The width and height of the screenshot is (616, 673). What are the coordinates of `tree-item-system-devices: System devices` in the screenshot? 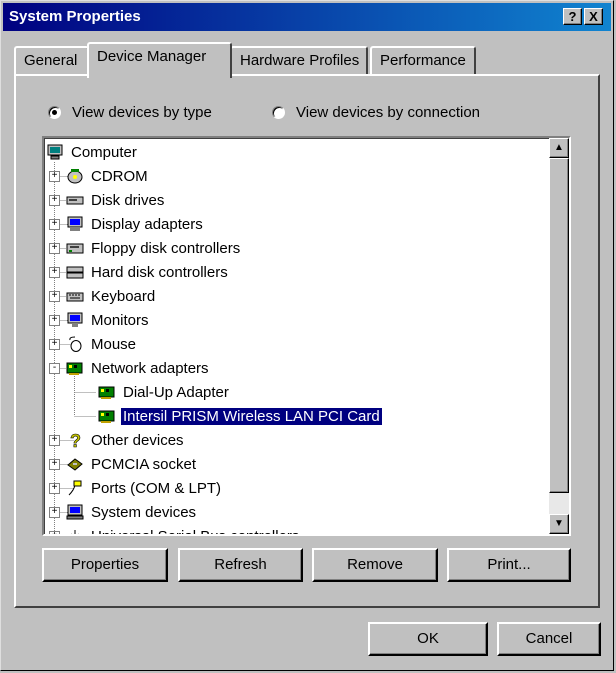 It's located at (132, 512).